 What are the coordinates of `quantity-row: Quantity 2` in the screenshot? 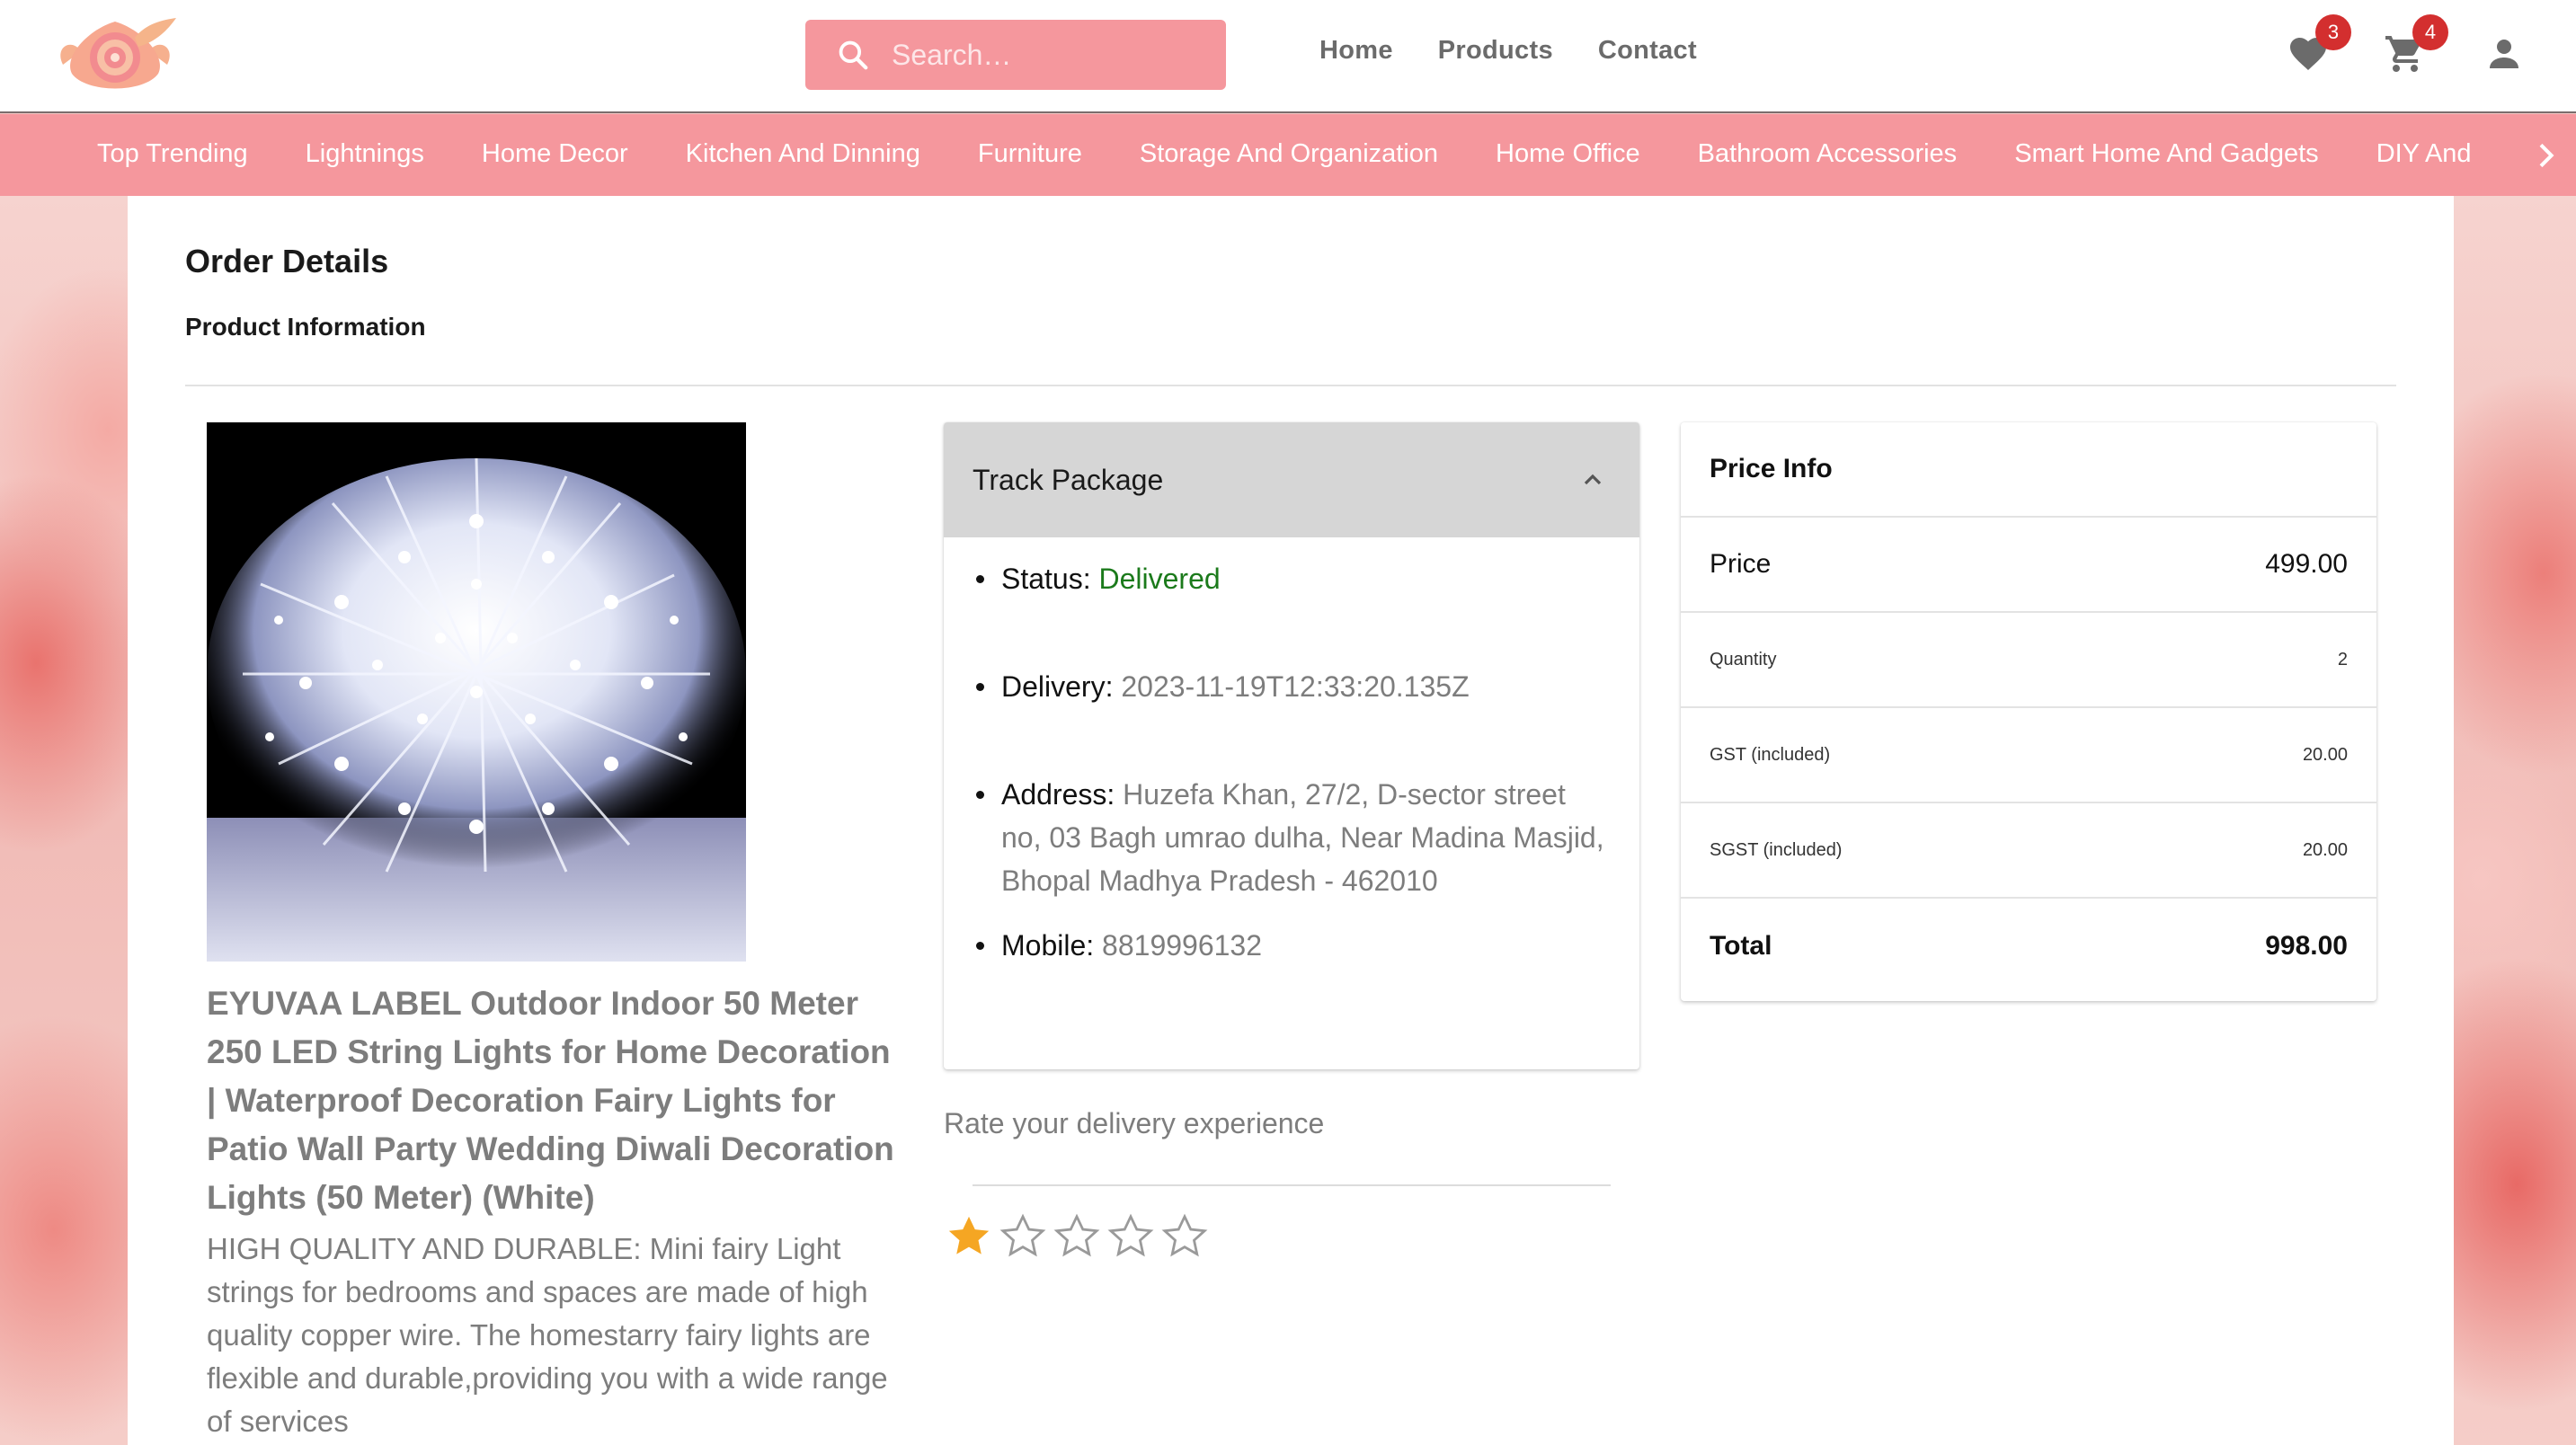 It's located at (2028, 660).